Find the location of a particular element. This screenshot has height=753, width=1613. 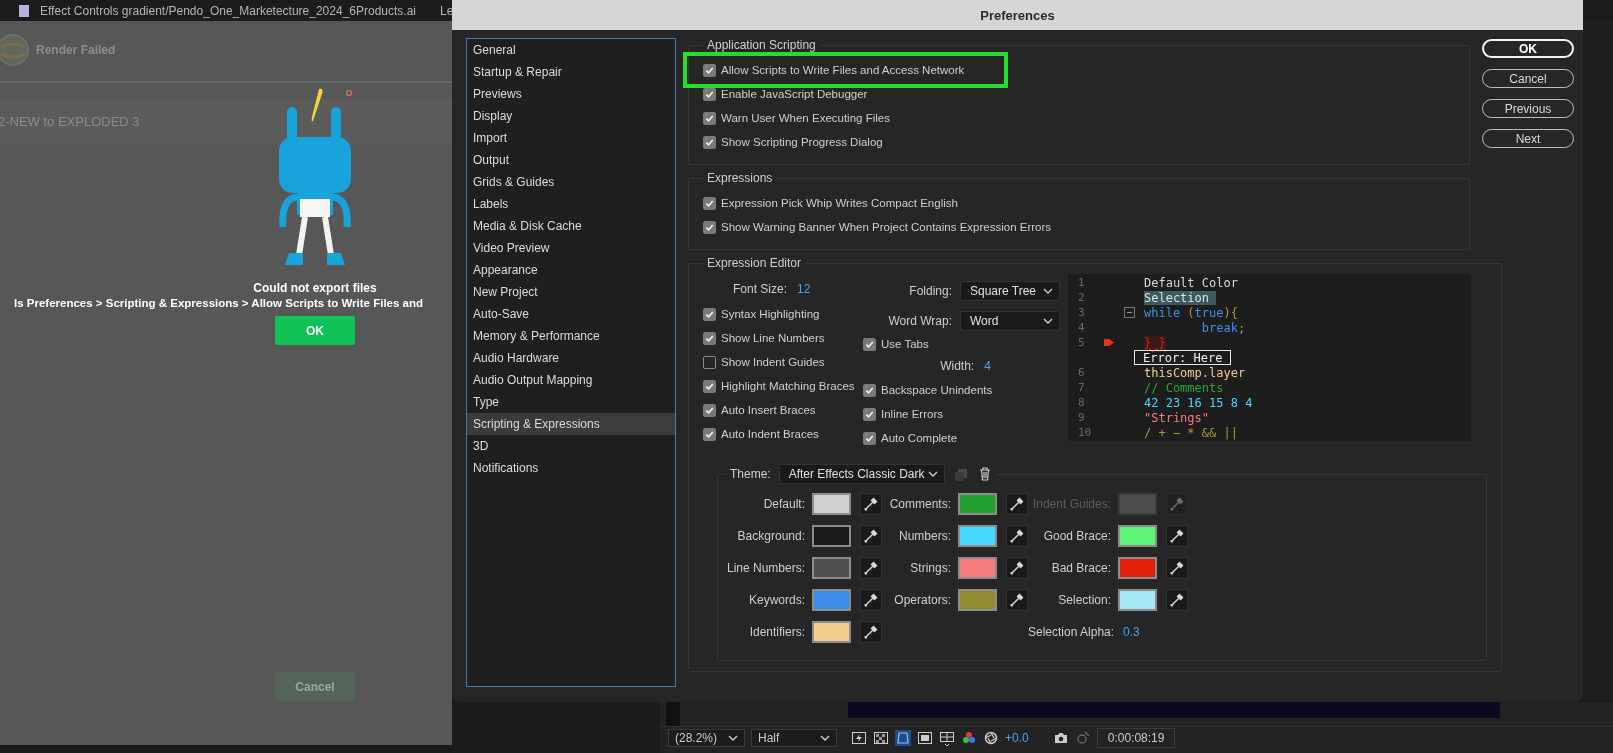

theme-dropdown: After Effects Classic Dark is located at coordinates (861, 474).